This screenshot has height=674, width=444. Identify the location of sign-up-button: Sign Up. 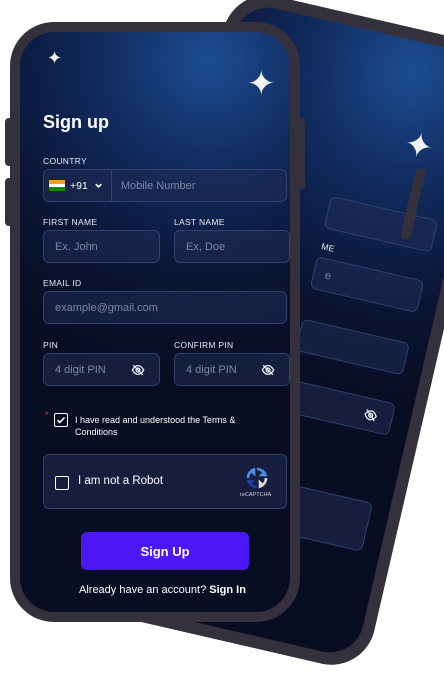
(165, 551).